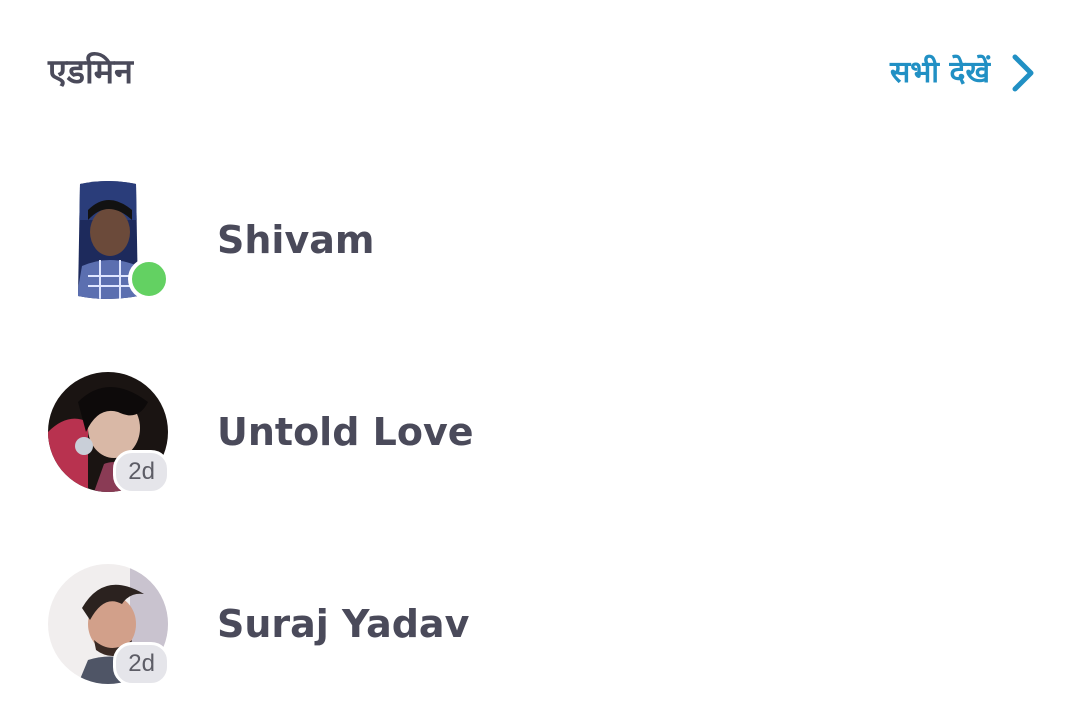 This screenshot has height=720, width=1080. What do you see at coordinates (343, 624) in the screenshot?
I see `member-name: Suraj Yadav` at bounding box center [343, 624].